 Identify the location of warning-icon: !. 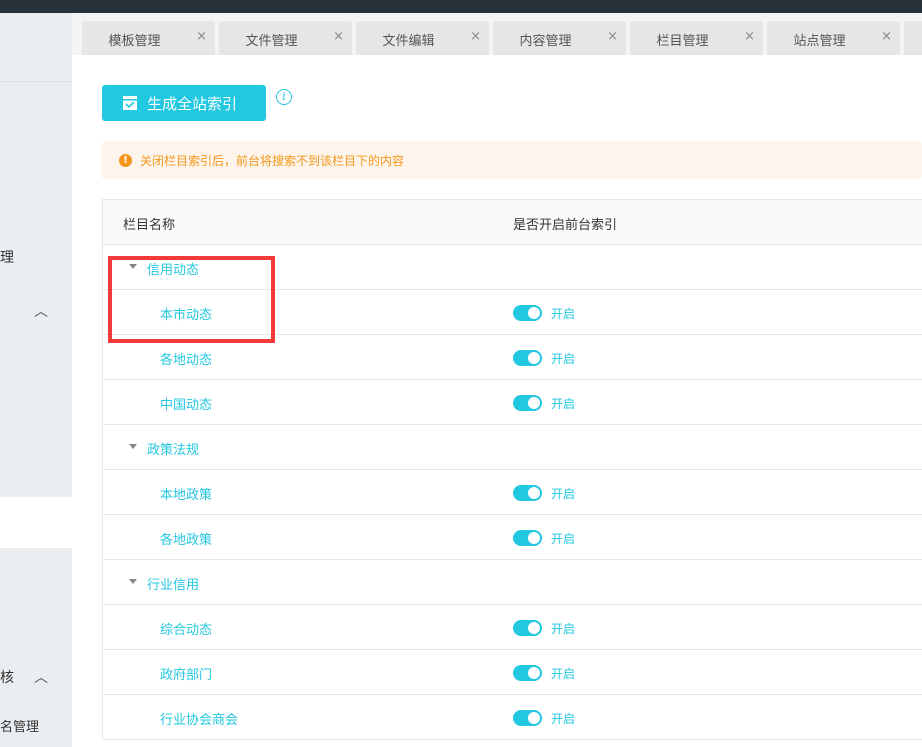
(125, 160).